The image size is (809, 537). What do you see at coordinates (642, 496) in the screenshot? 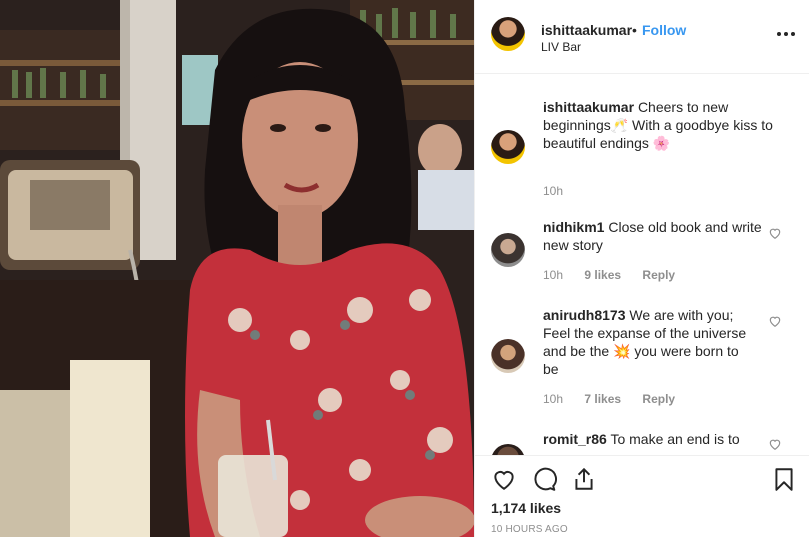
I see `post-actions: 1,174 likes 10 HOURS AGO` at bounding box center [642, 496].